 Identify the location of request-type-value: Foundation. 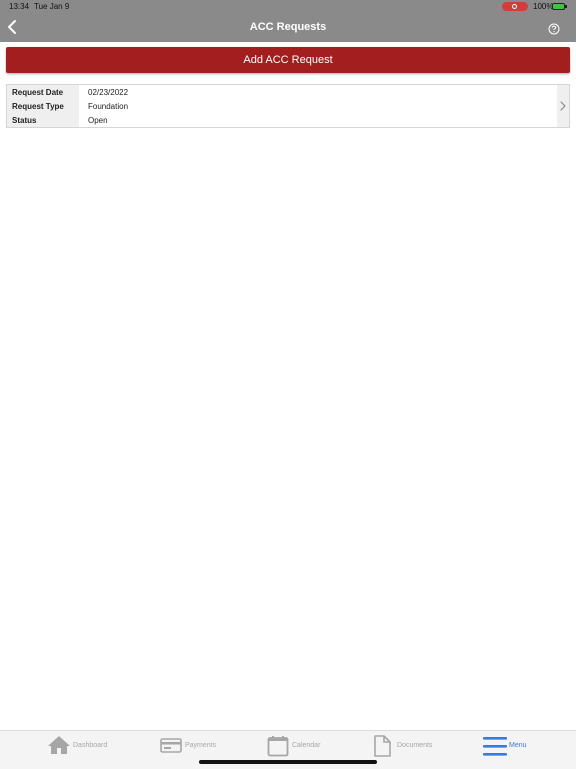
(108, 106).